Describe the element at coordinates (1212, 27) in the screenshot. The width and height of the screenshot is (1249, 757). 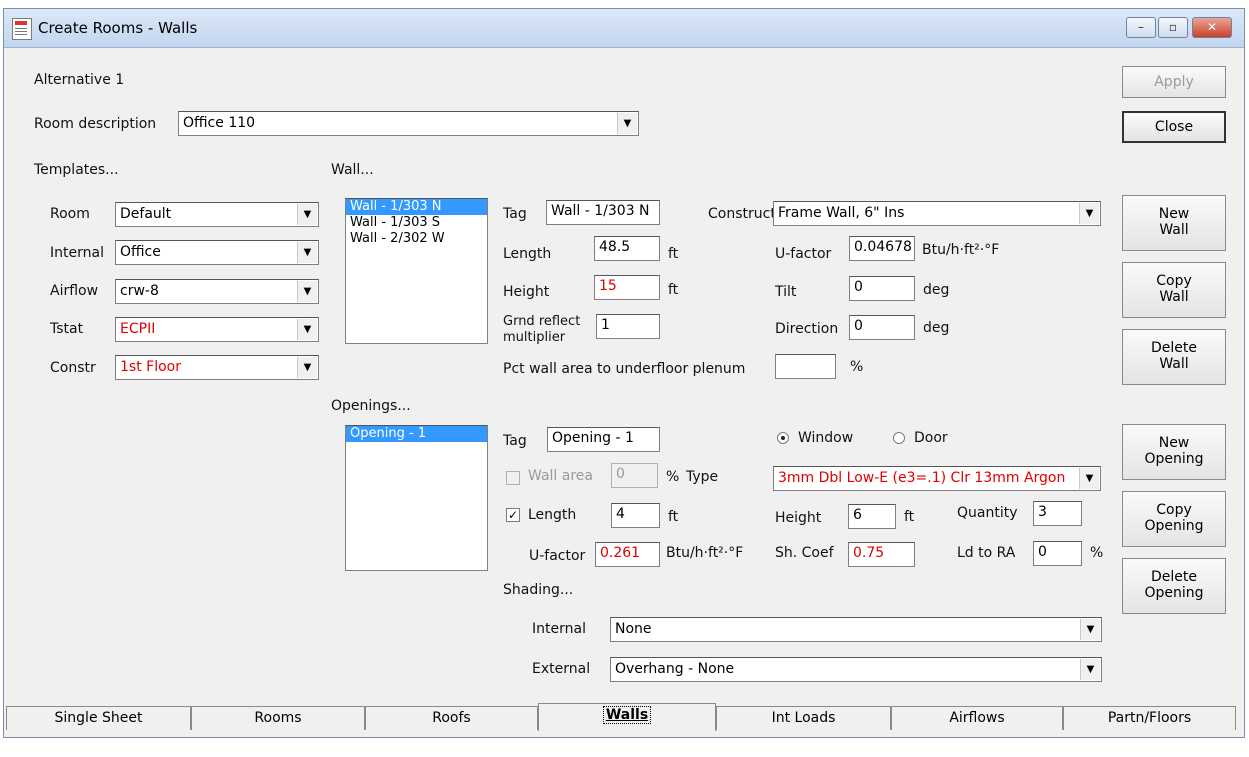
I see `close-window-button: ✕` at that location.